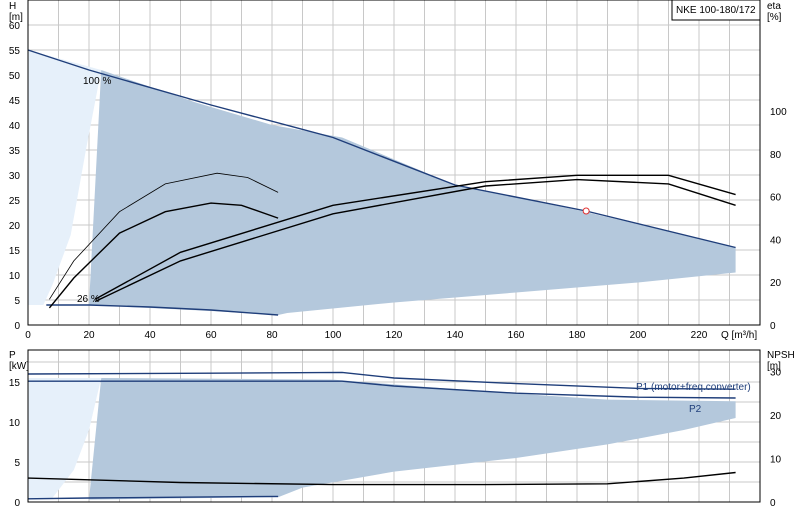 This screenshot has width=800, height=520. What do you see at coordinates (776, 198) in the screenshot?
I see `y2-tick-label: 60` at bounding box center [776, 198].